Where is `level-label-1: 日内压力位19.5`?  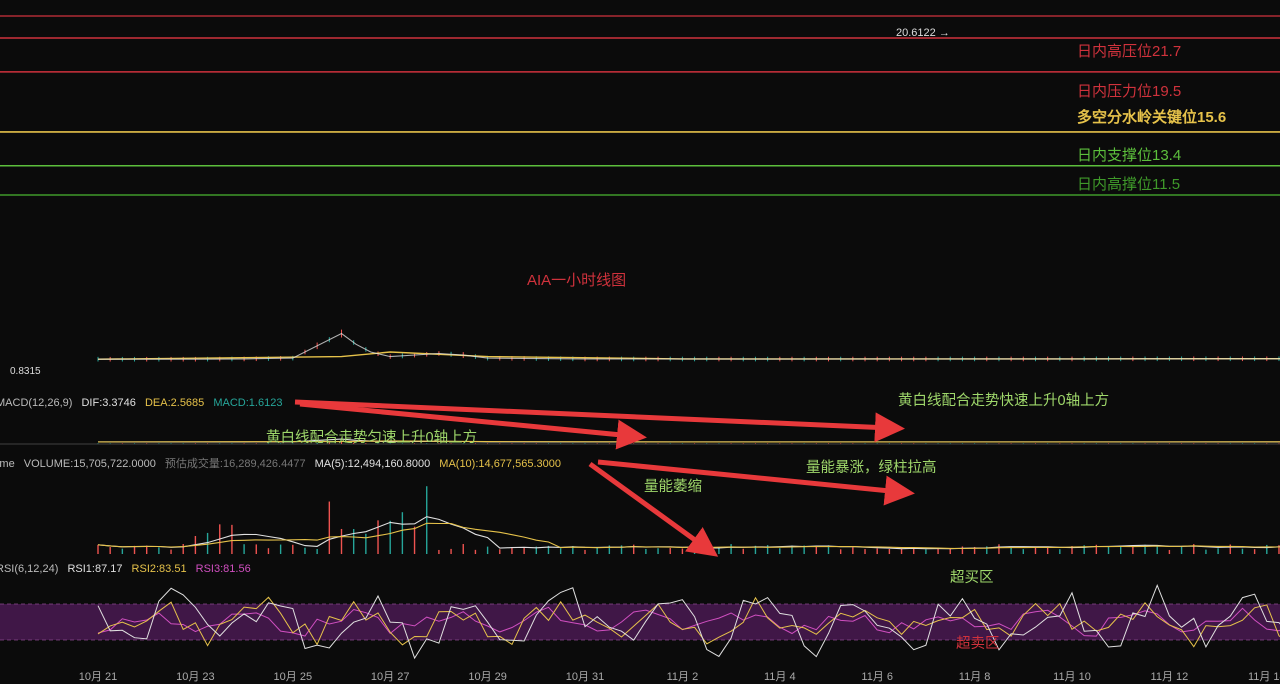 level-label-1: 日内压力位19.5 is located at coordinates (1129, 91).